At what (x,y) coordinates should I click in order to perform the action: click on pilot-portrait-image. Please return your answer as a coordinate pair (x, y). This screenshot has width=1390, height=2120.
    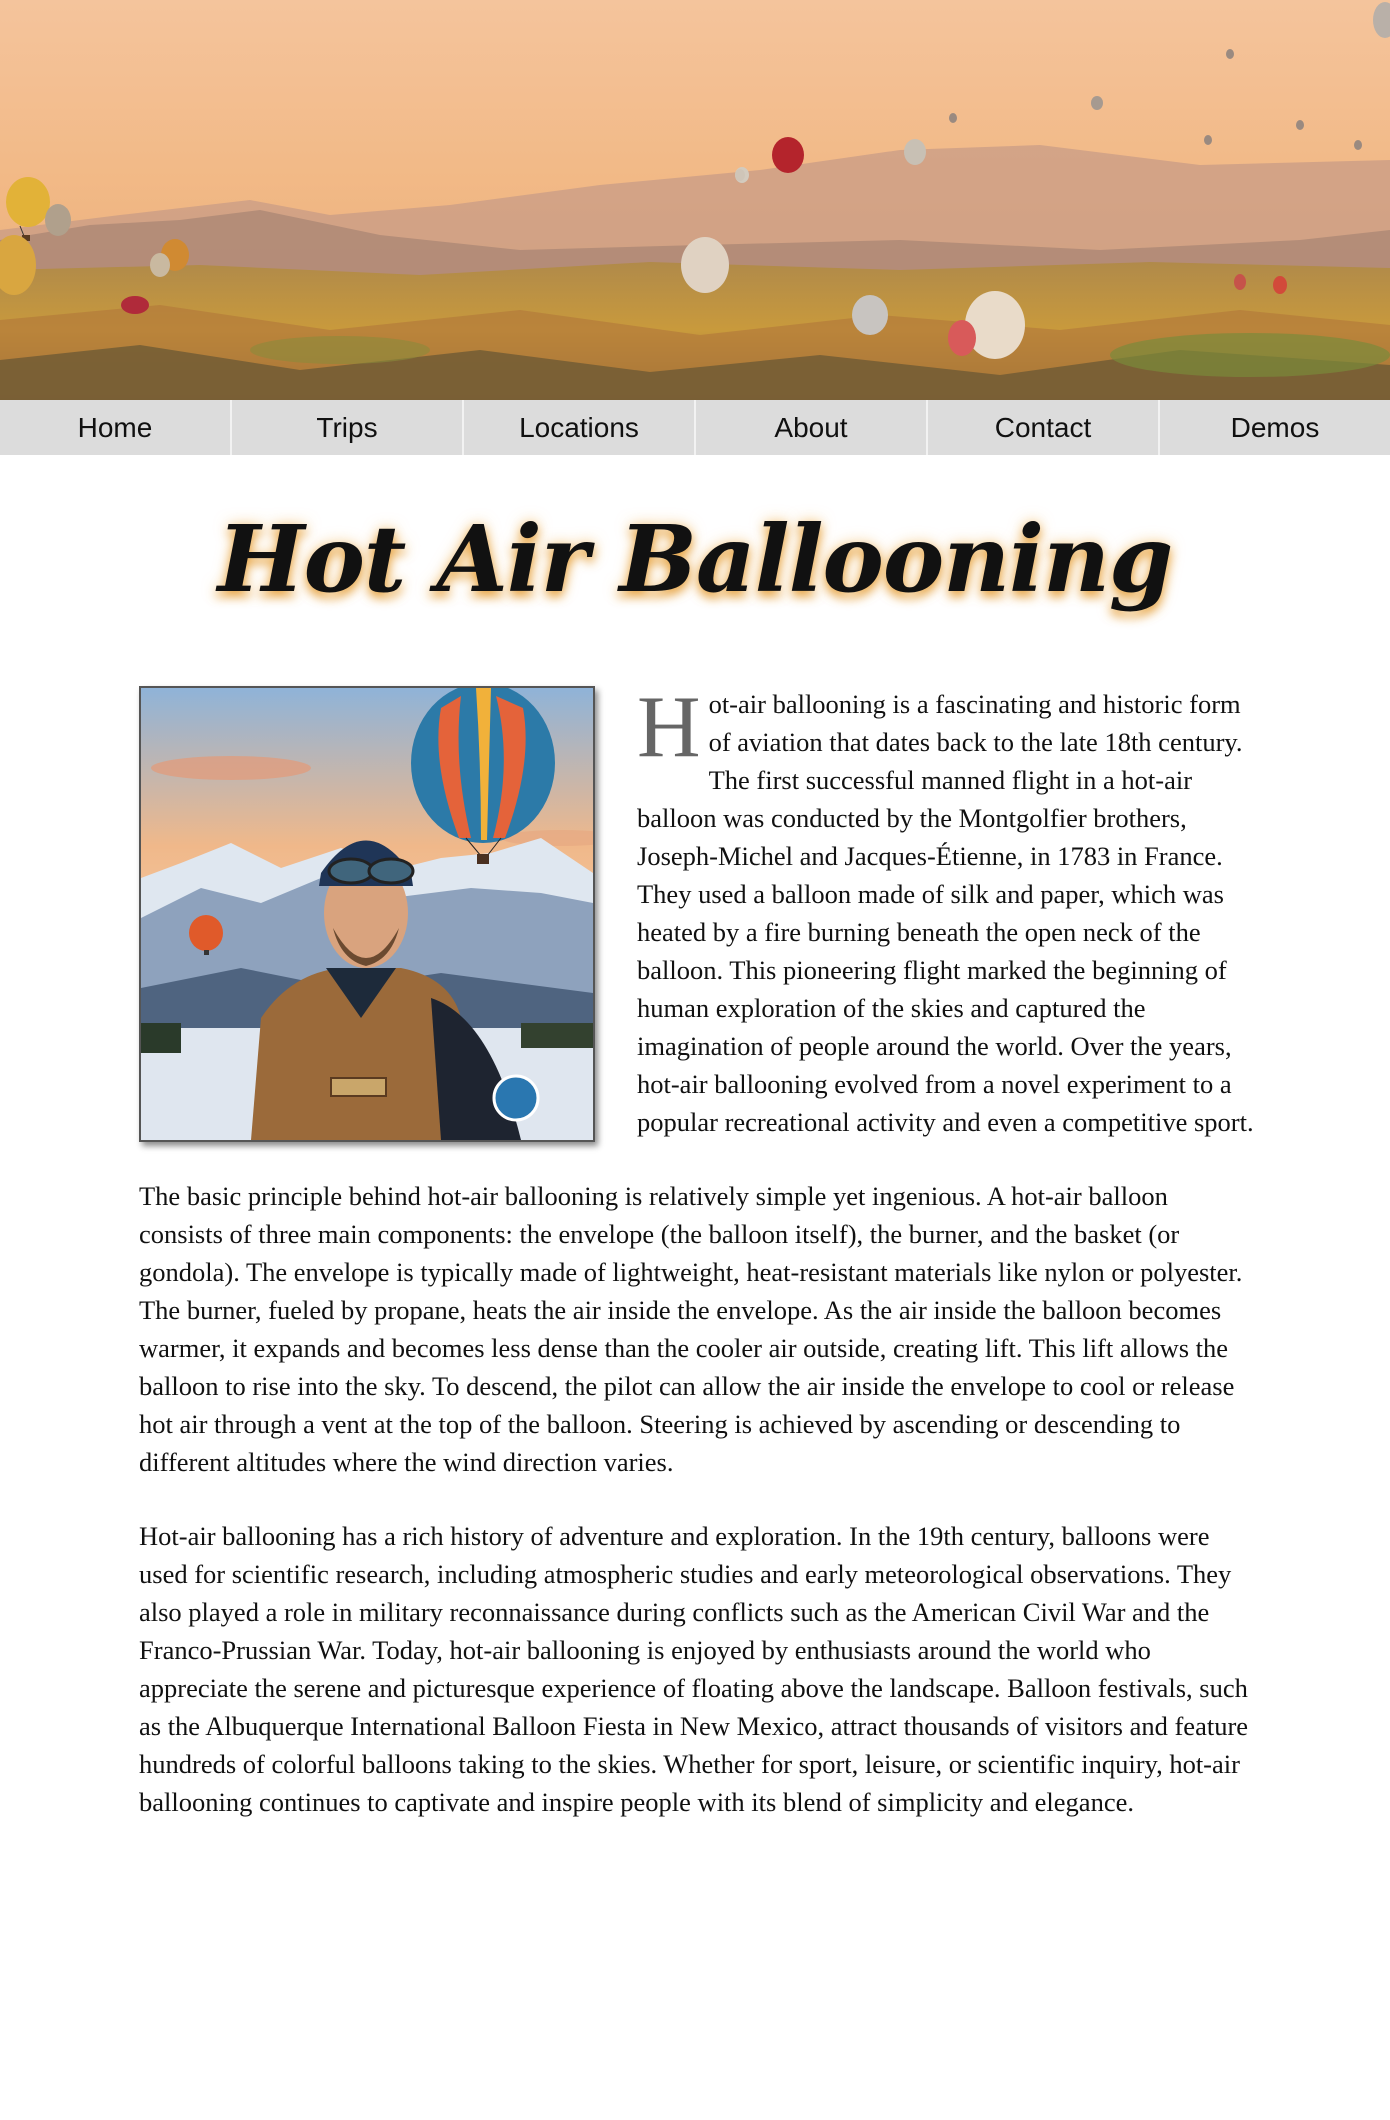
    Looking at the image, I should click on (367, 914).